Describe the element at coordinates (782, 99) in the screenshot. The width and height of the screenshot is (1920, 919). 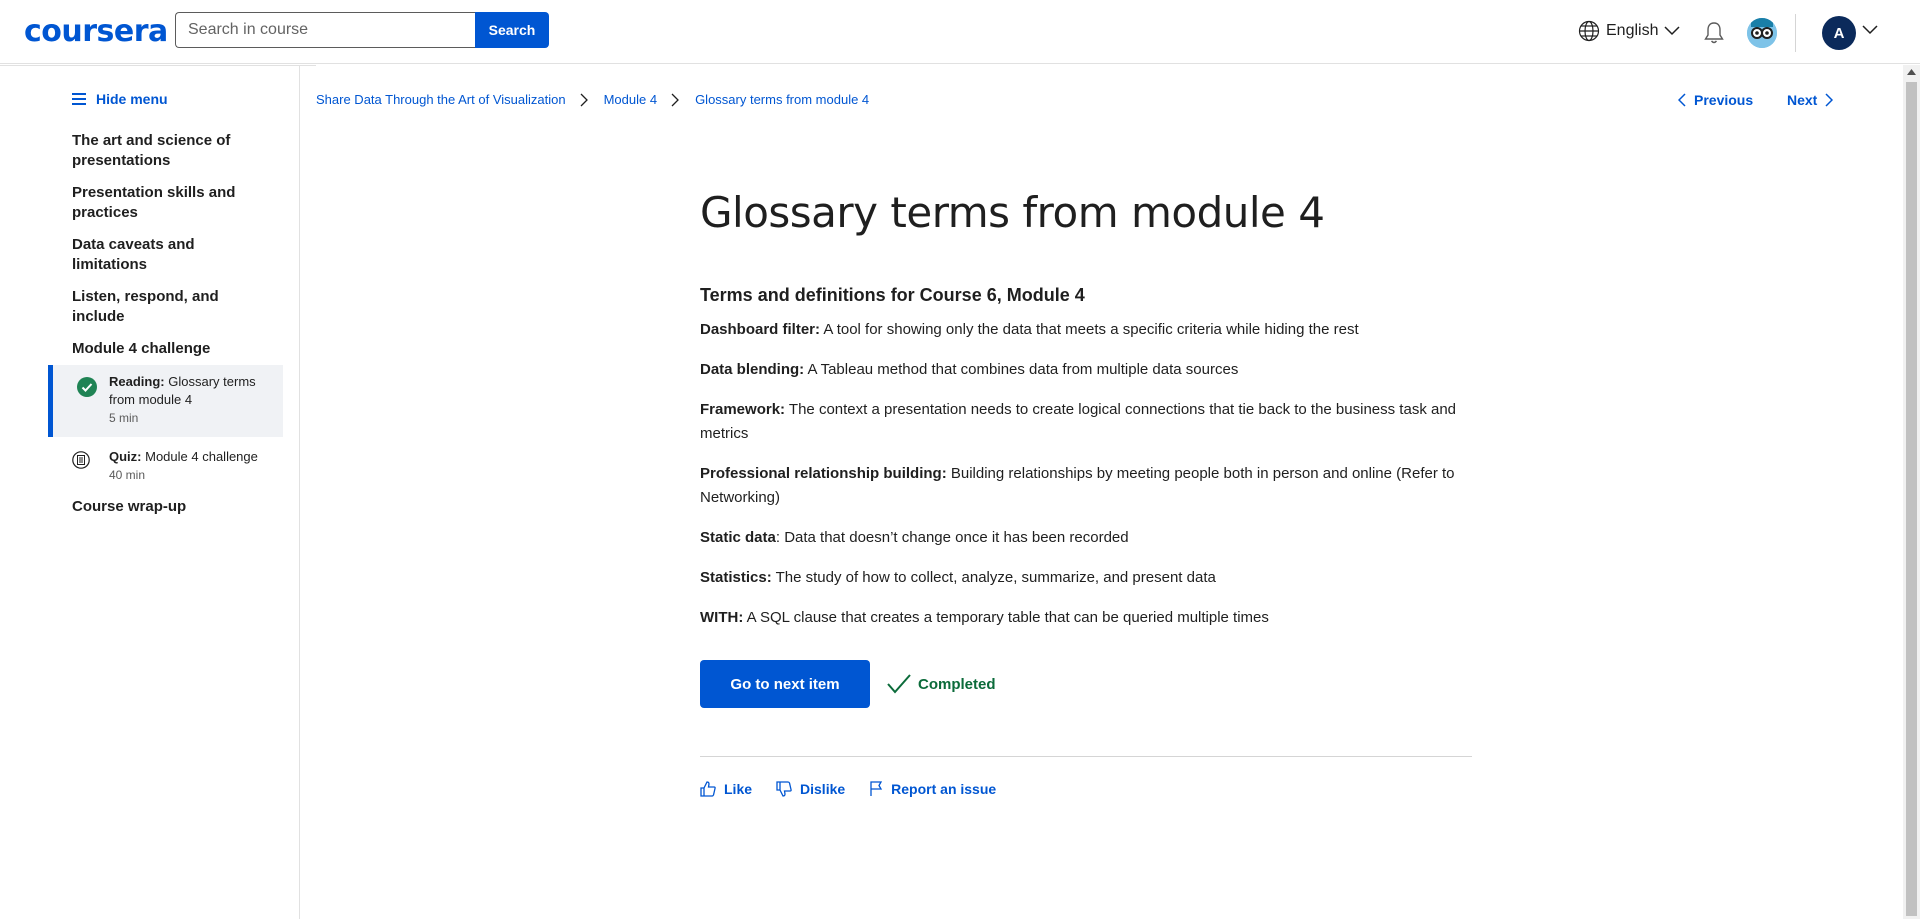
I see `breadcrumb-current: Glossary terms from module 4` at that location.